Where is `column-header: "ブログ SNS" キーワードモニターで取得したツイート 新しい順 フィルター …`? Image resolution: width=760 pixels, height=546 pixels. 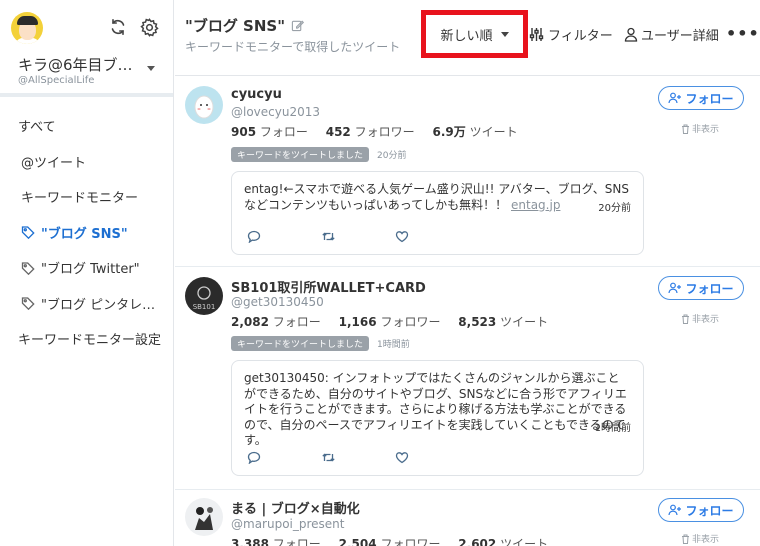 column-header: "ブログ SNS" キーワードモニターで取得したツイート 新しい順 フィルター … is located at coordinates (467, 38).